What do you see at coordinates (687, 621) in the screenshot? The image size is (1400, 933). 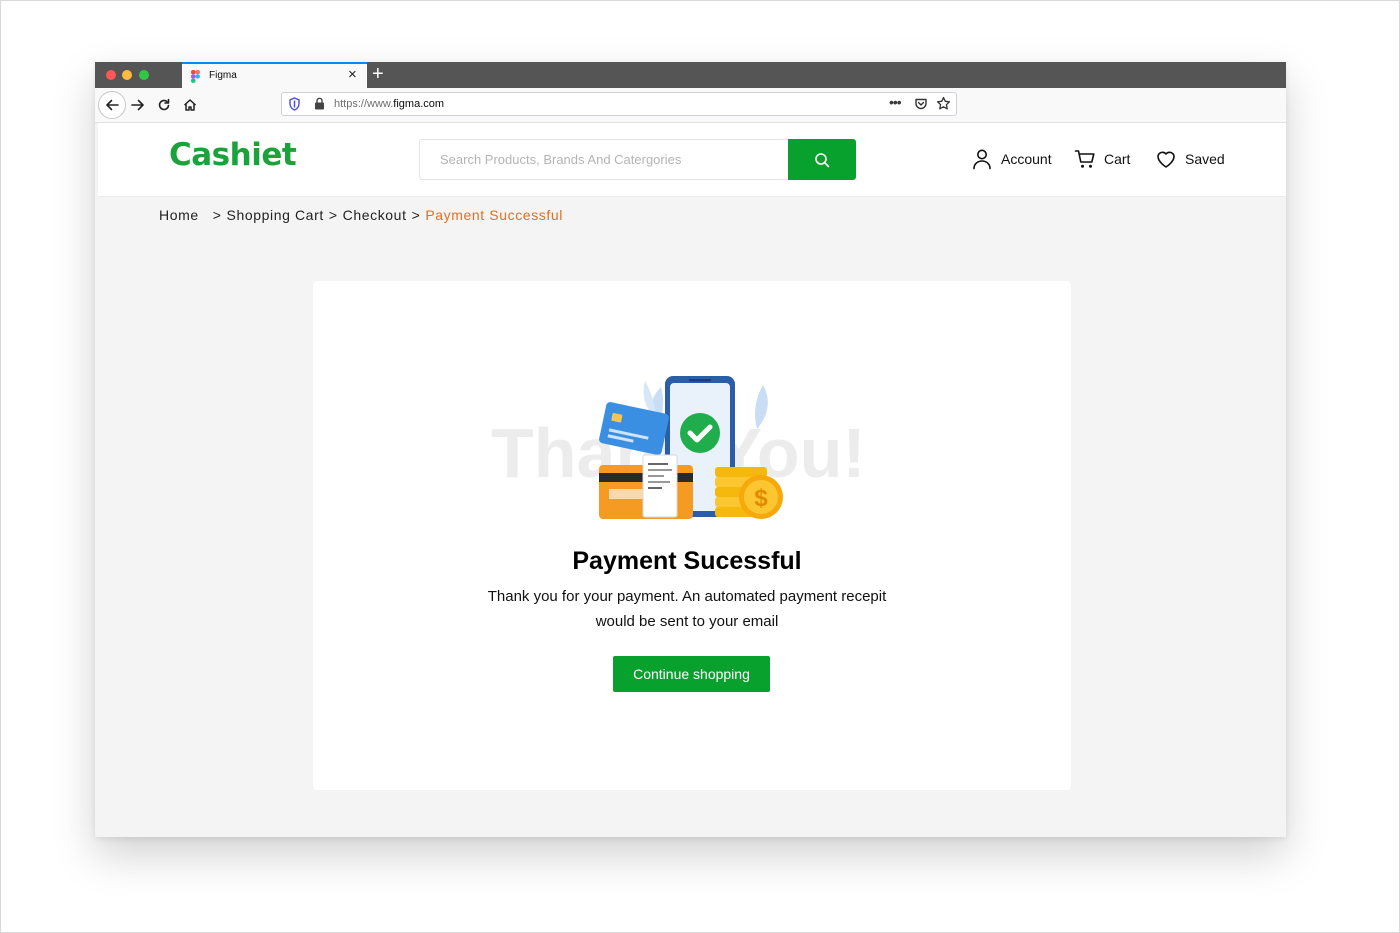 I see `message-line-2: would be sent to your email` at bounding box center [687, 621].